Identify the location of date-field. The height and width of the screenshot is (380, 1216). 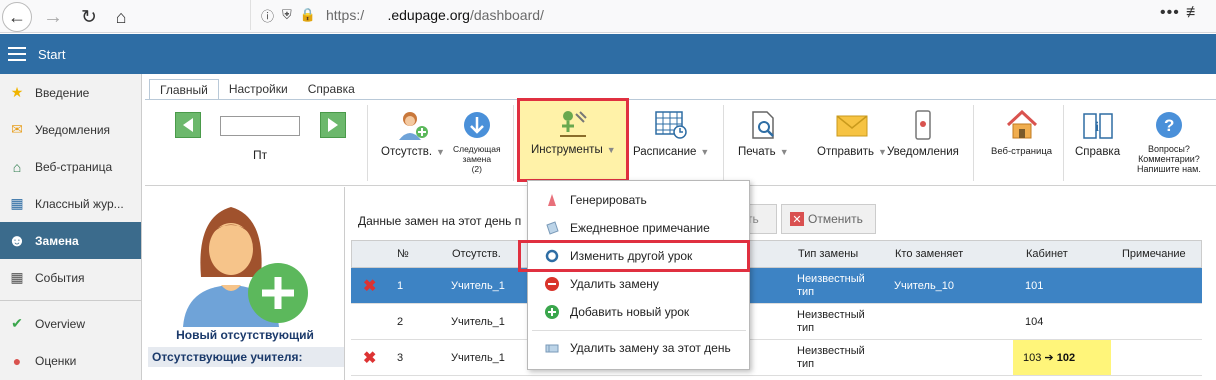
(260, 126).